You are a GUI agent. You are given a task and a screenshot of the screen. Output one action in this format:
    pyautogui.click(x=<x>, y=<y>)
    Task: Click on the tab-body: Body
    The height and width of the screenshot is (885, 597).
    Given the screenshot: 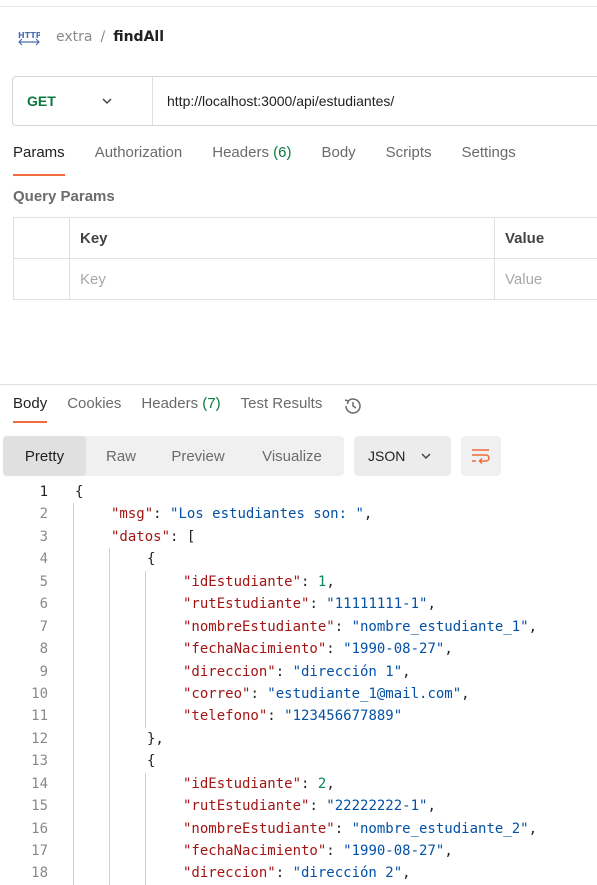 What is the action you would take?
    pyautogui.click(x=338, y=160)
    